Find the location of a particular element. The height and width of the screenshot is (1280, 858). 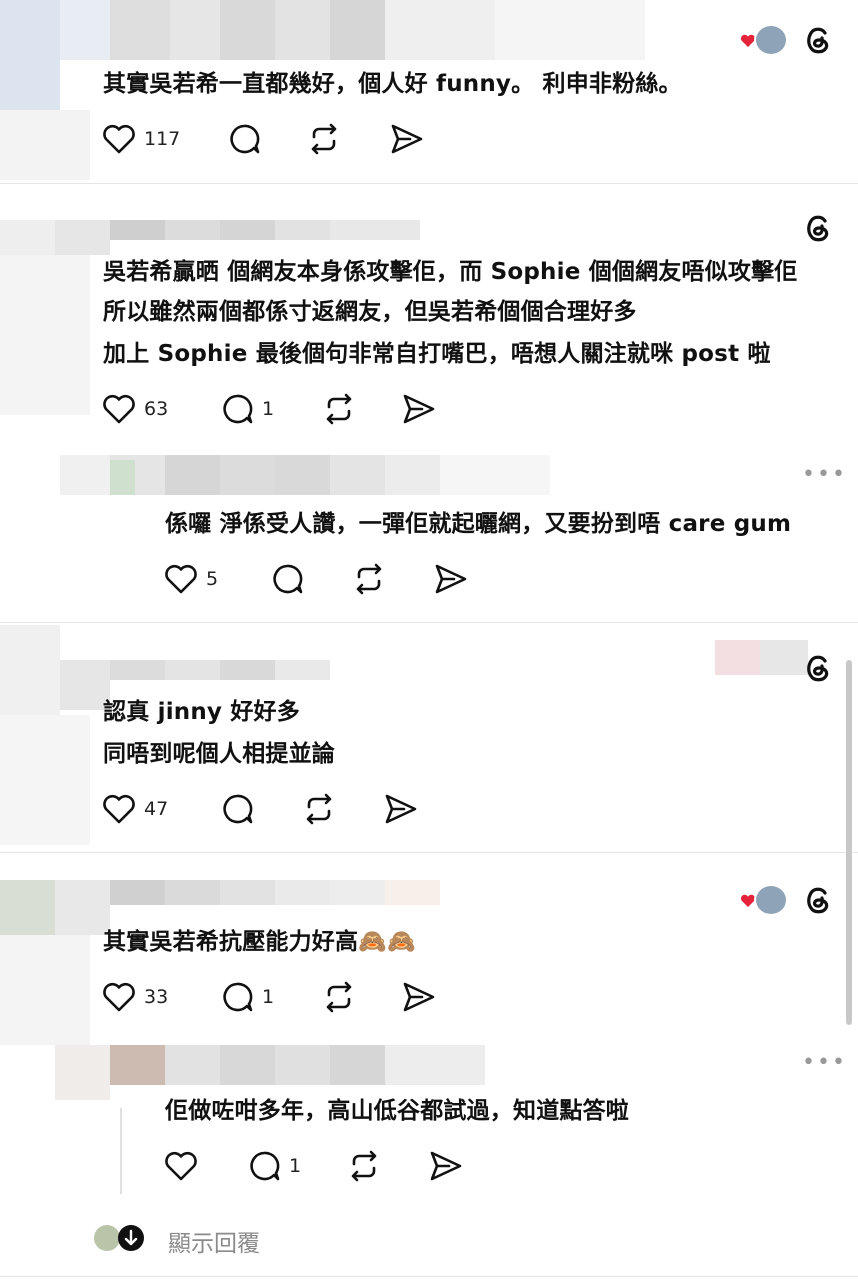

post-text: 同唔到呢個人相提並論 is located at coordinates (219, 754).